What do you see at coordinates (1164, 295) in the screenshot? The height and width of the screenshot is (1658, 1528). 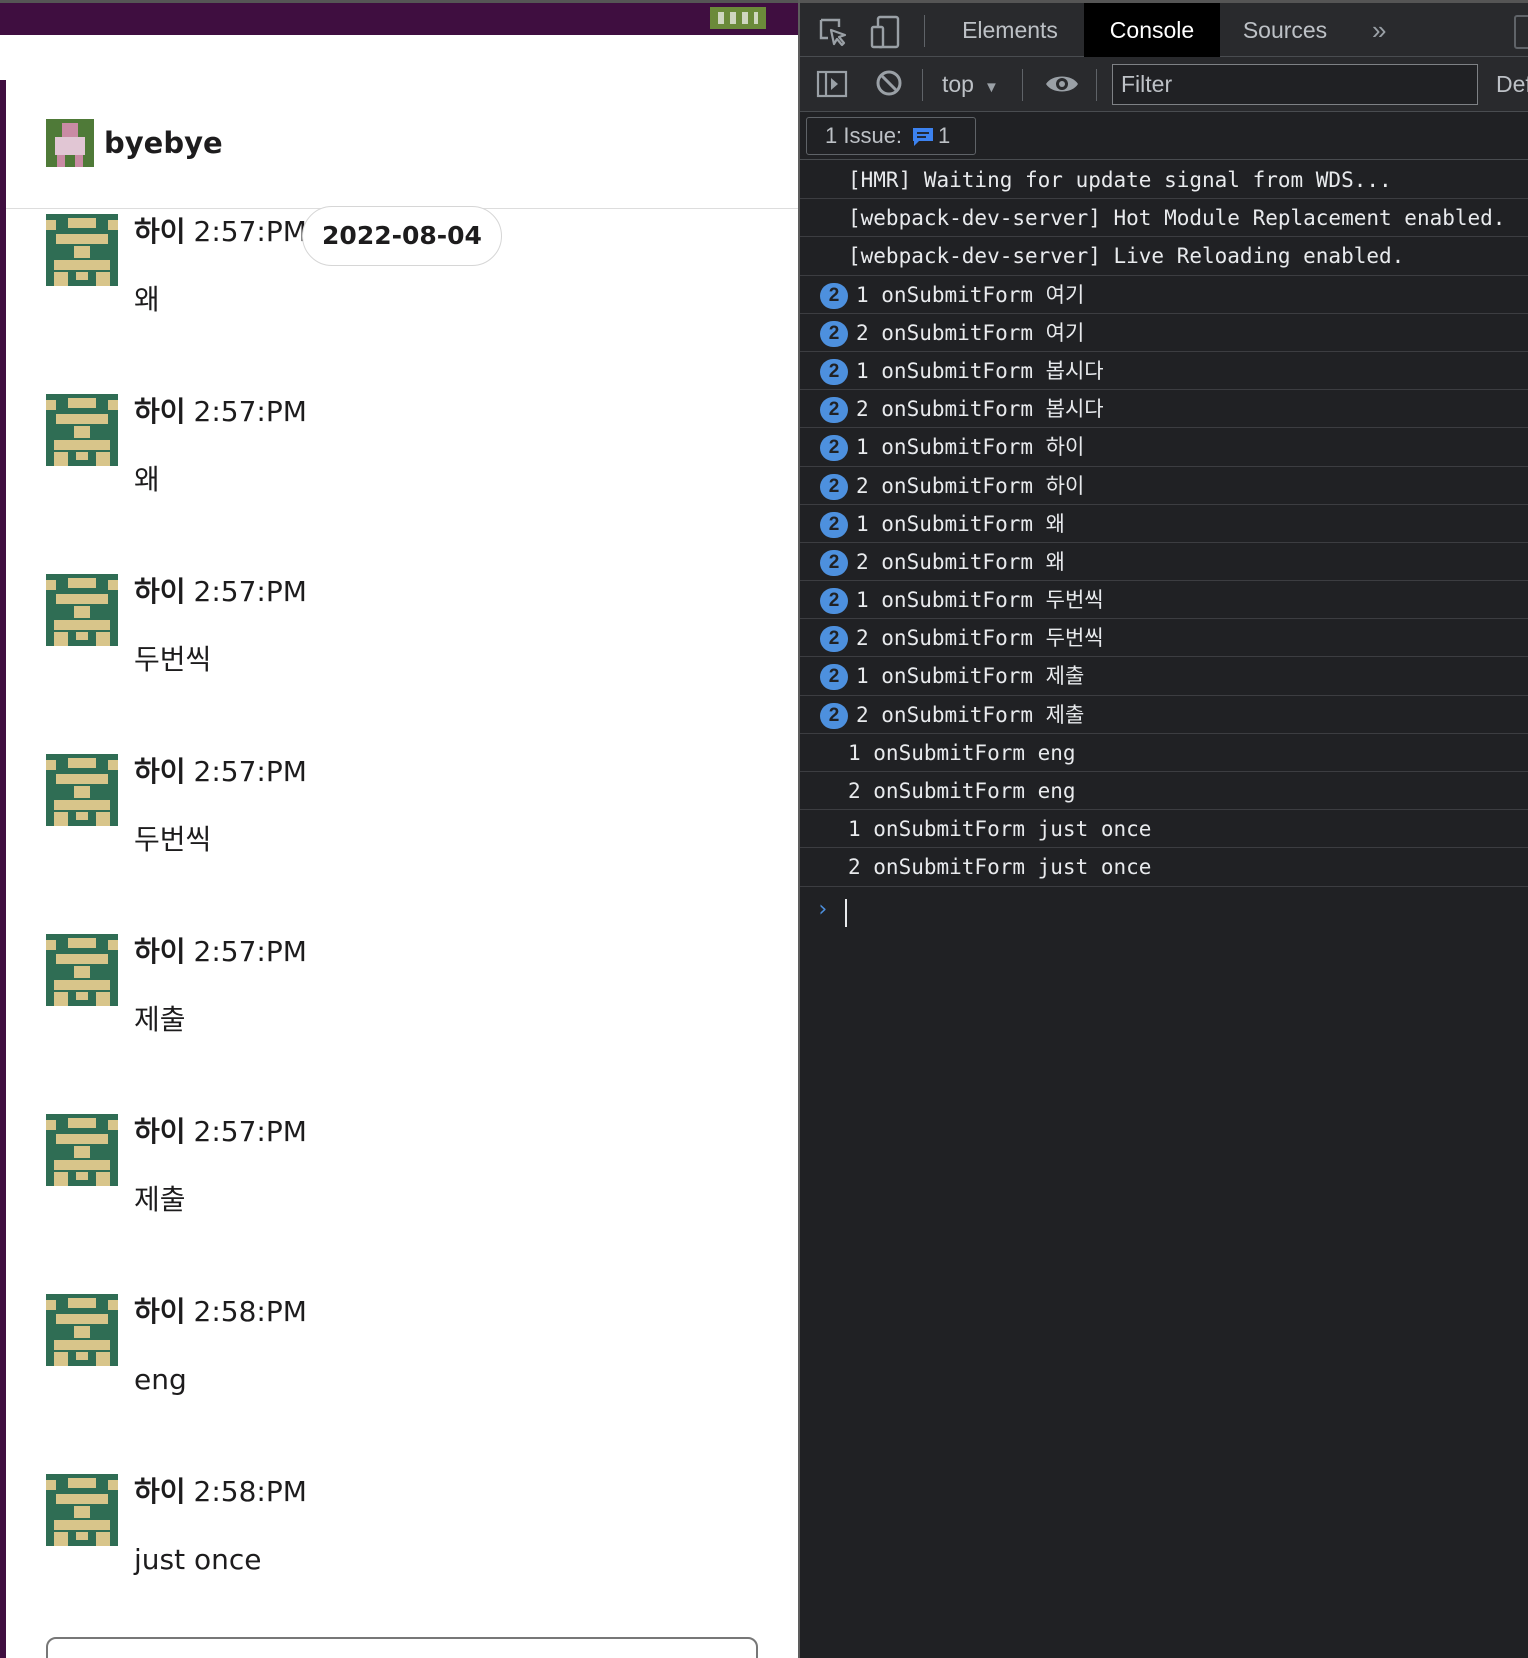 I see `console-log-row: 2 1 onSubmitForm 여기` at bounding box center [1164, 295].